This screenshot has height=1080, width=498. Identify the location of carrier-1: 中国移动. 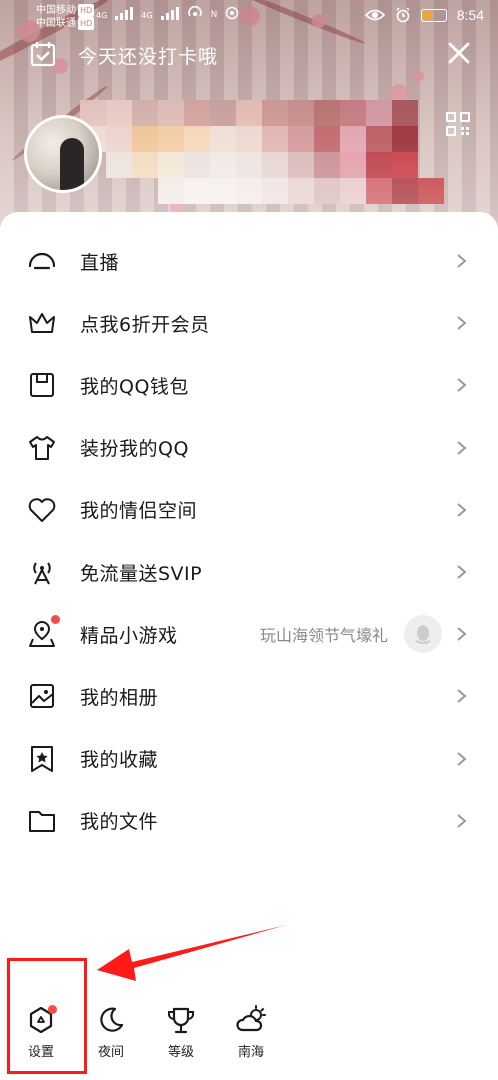
(56, 10).